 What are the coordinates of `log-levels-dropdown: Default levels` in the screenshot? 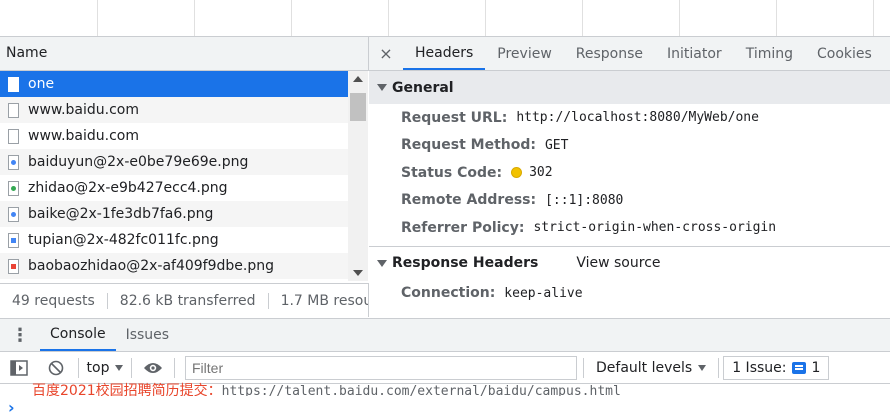 It's located at (651, 368).